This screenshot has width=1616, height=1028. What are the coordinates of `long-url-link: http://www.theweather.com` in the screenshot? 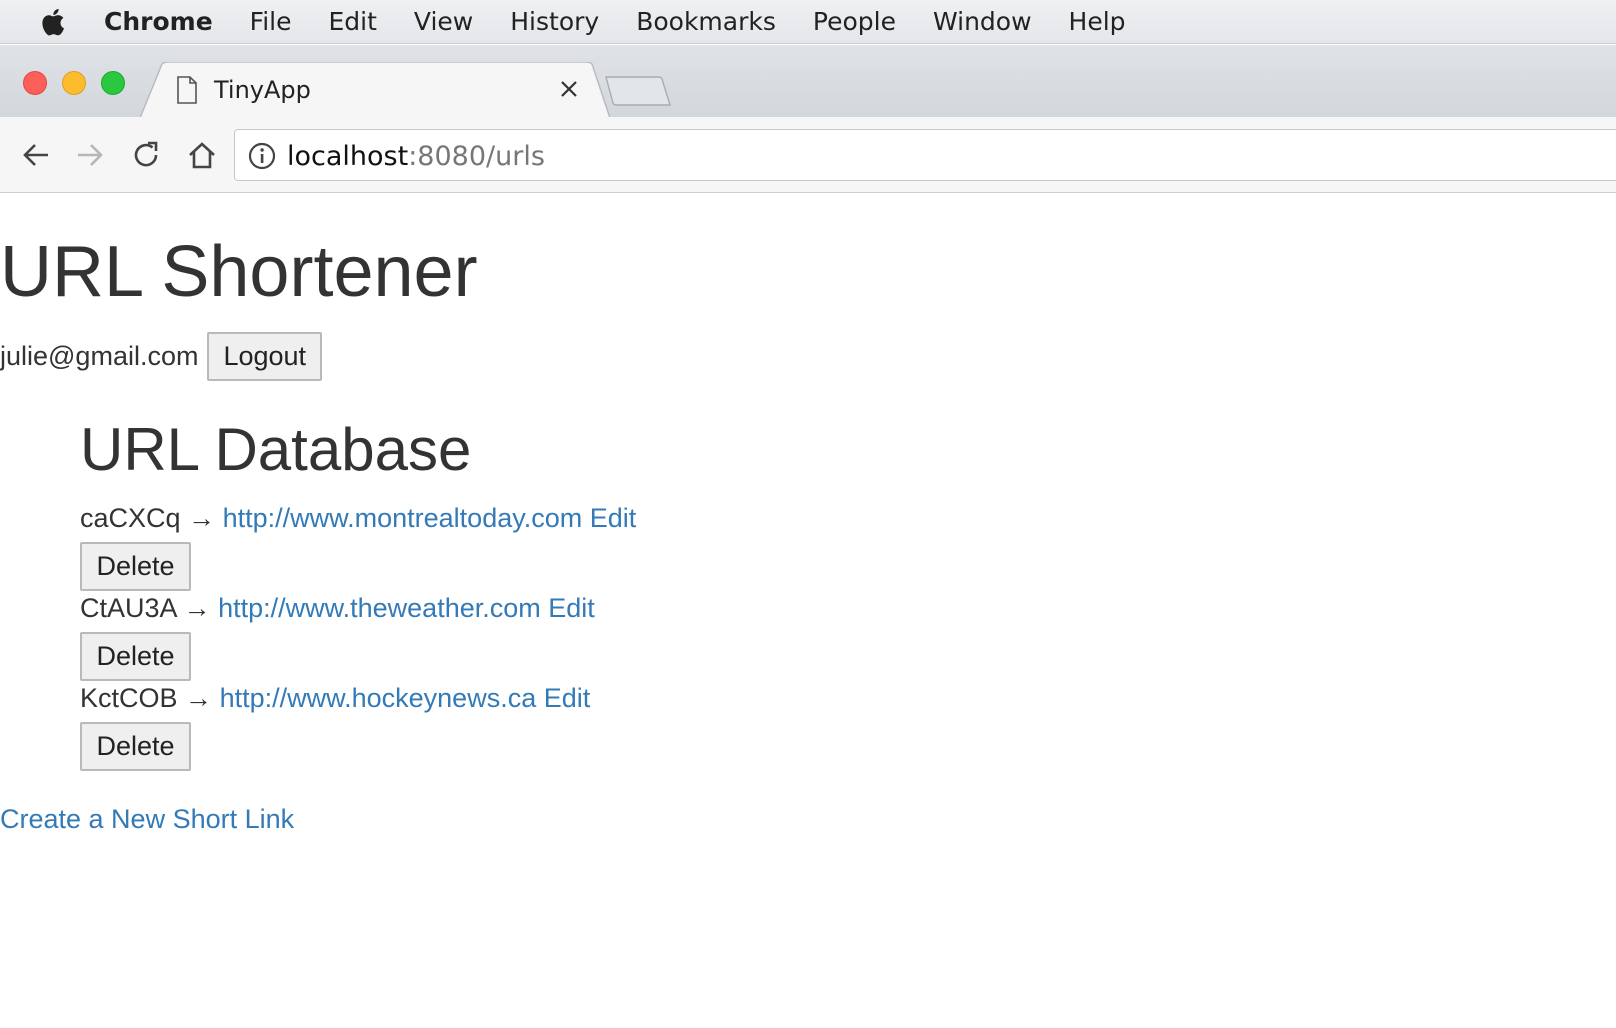 It's located at (379, 608).